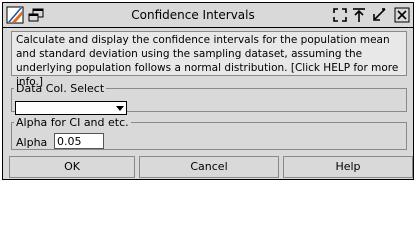  I want to click on maximize-icon, so click(340, 15).